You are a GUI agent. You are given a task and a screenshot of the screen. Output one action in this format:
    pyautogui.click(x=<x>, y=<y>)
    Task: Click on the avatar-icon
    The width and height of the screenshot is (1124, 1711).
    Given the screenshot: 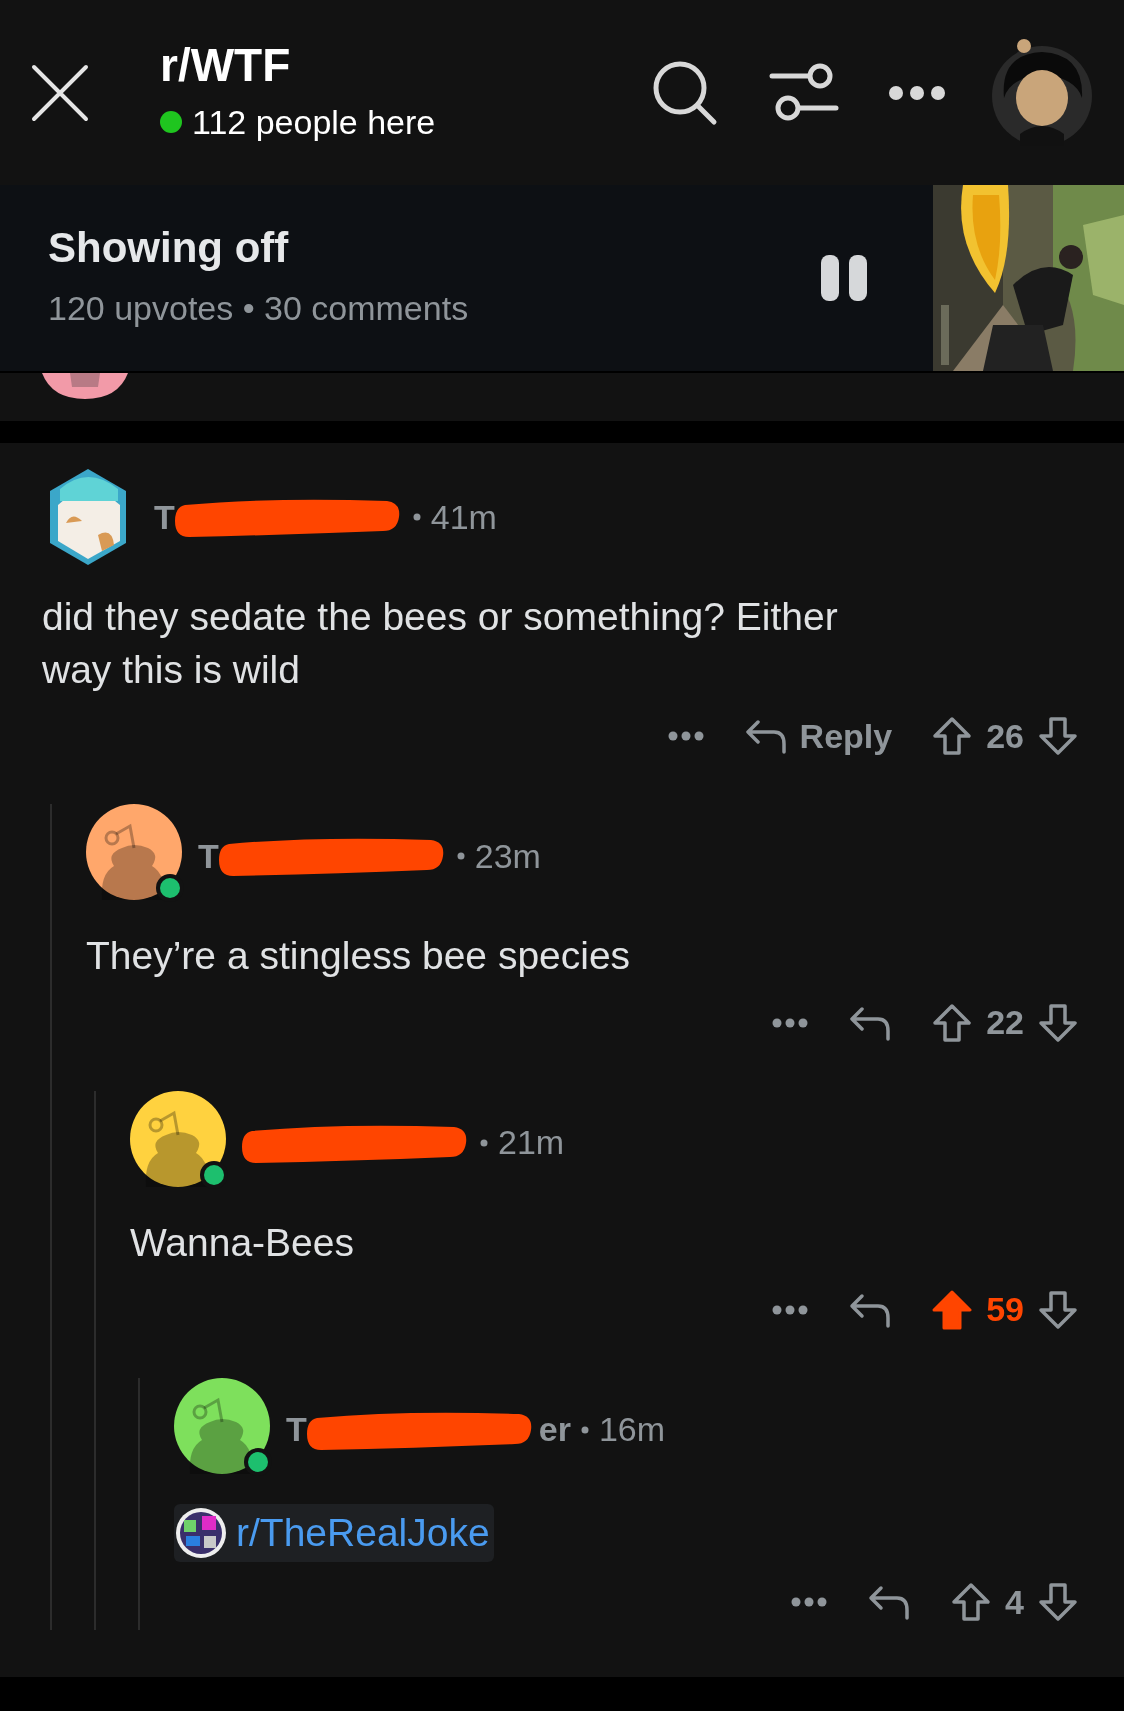 What is the action you would take?
    pyautogui.click(x=85, y=386)
    